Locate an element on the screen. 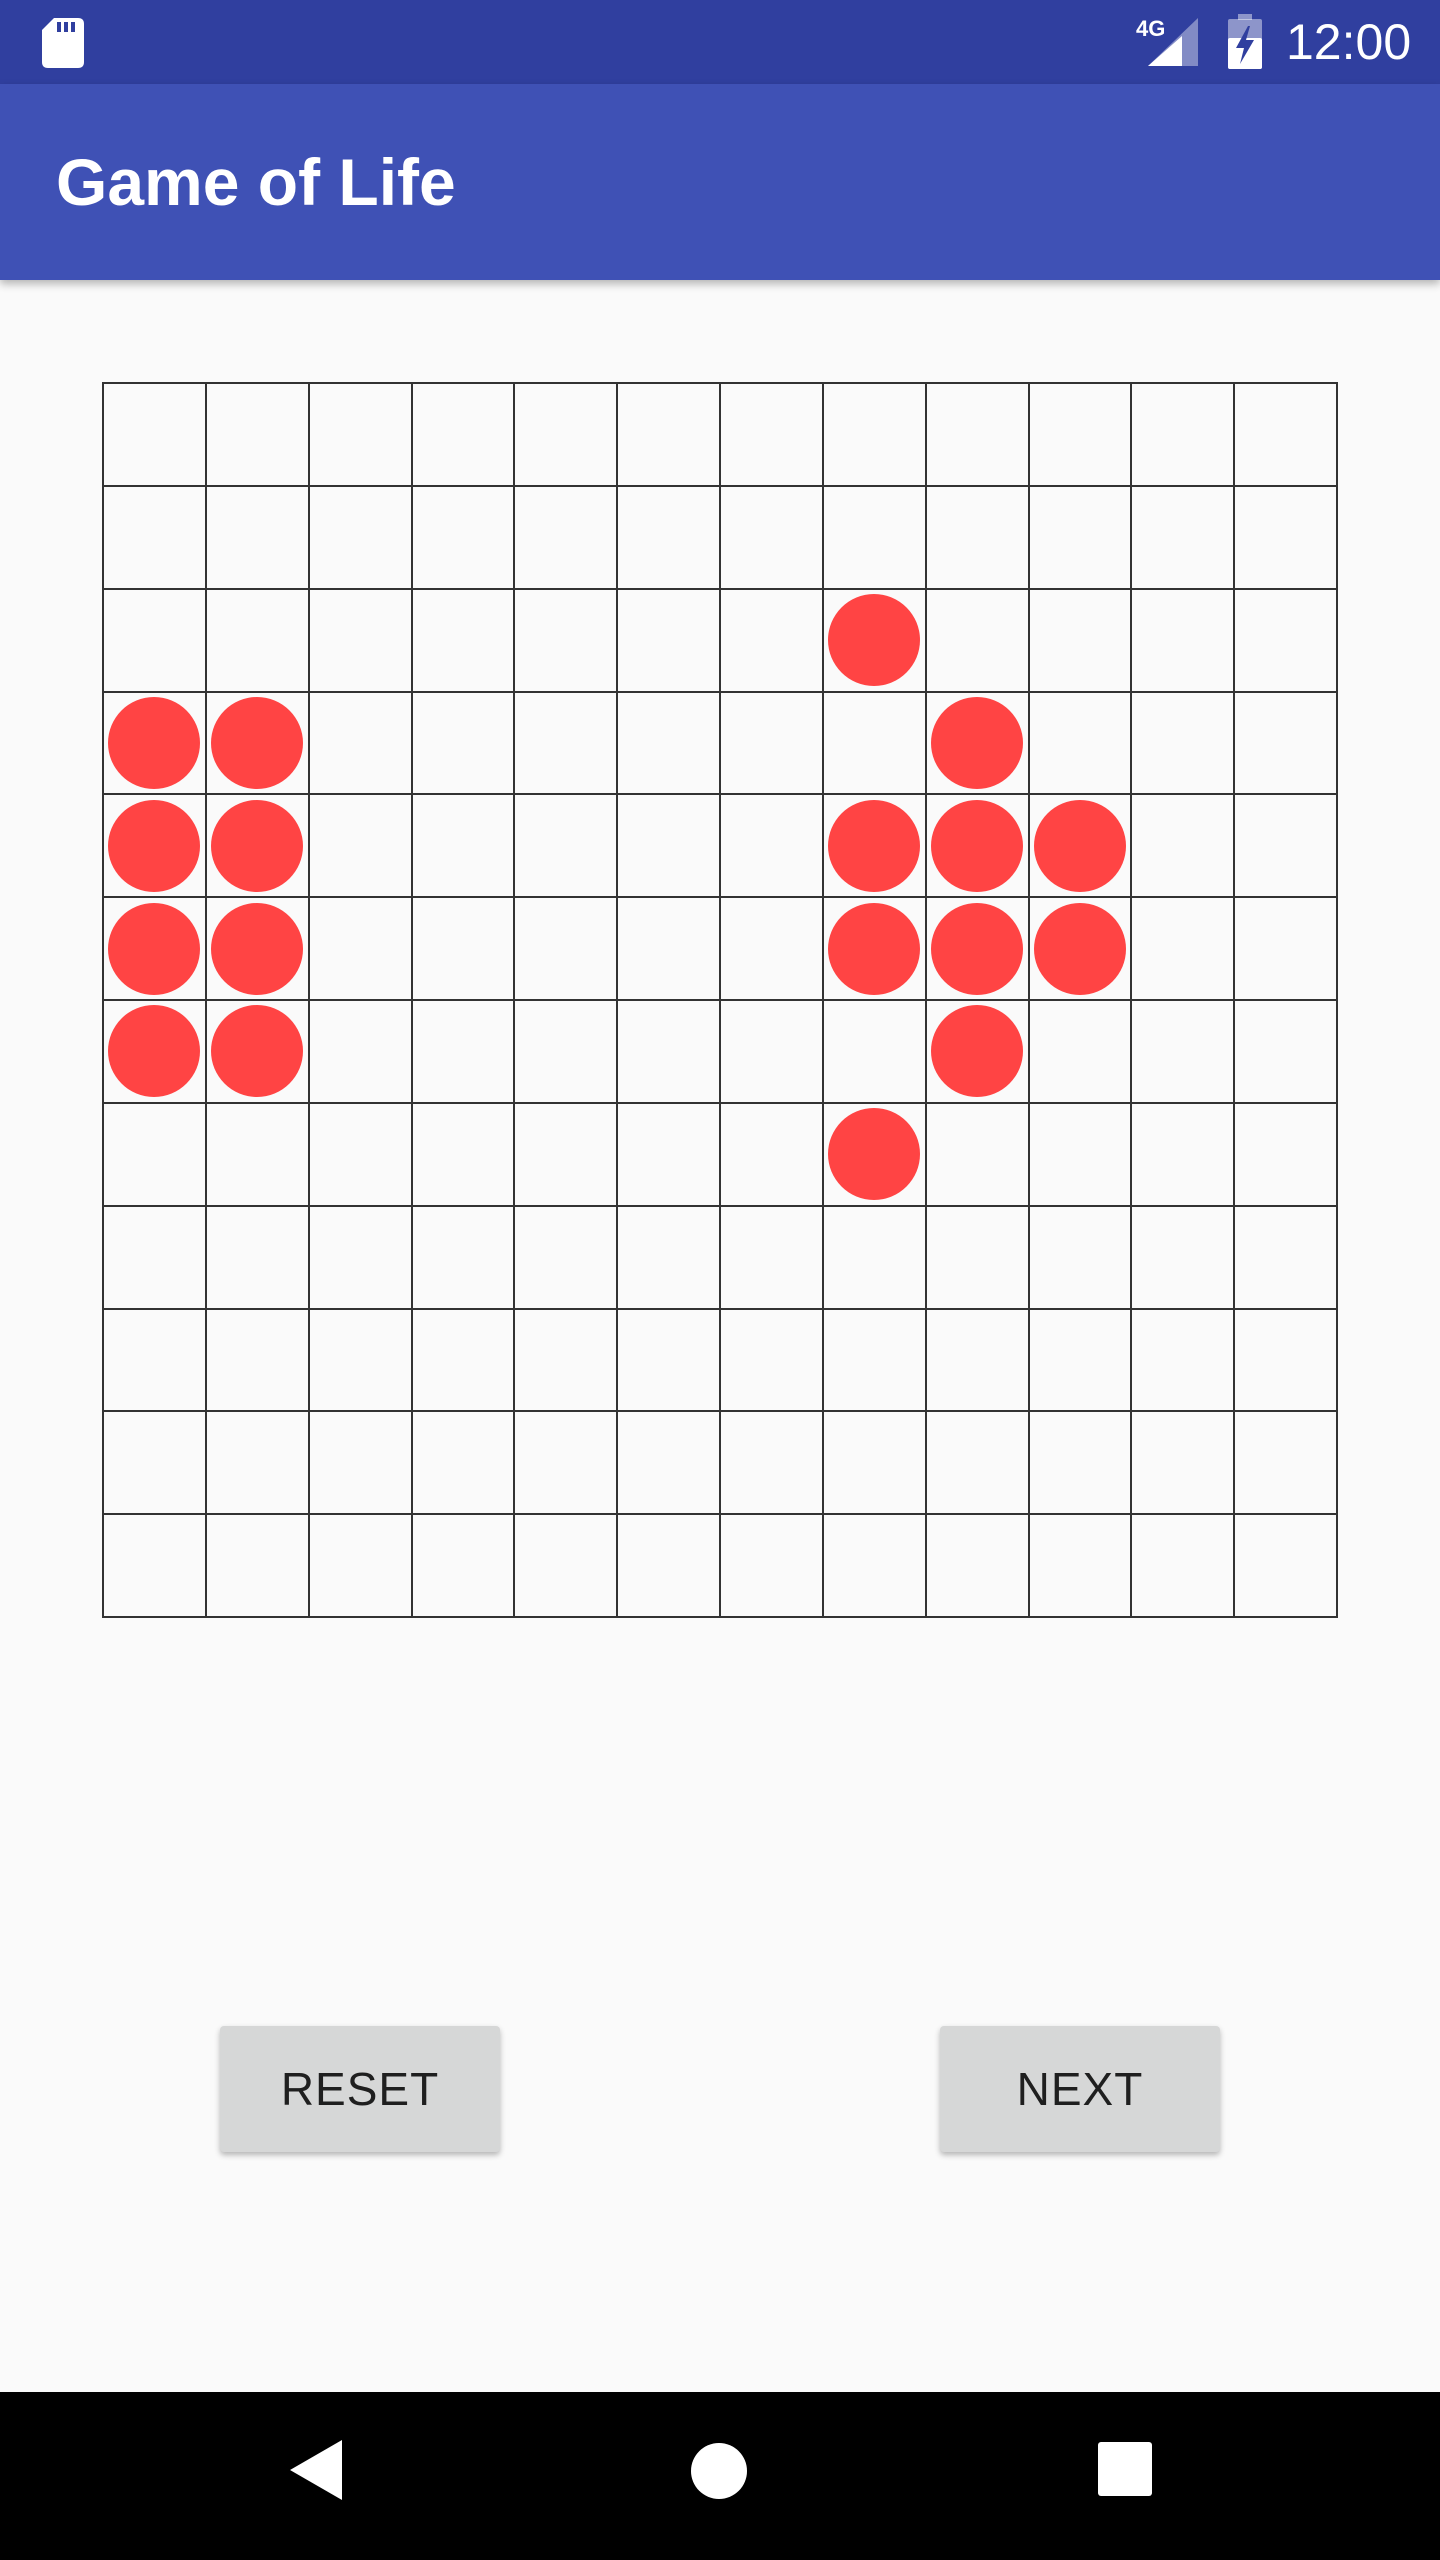 This screenshot has height=2560, width=1440. next-button: NEXT is located at coordinates (1080, 2089).